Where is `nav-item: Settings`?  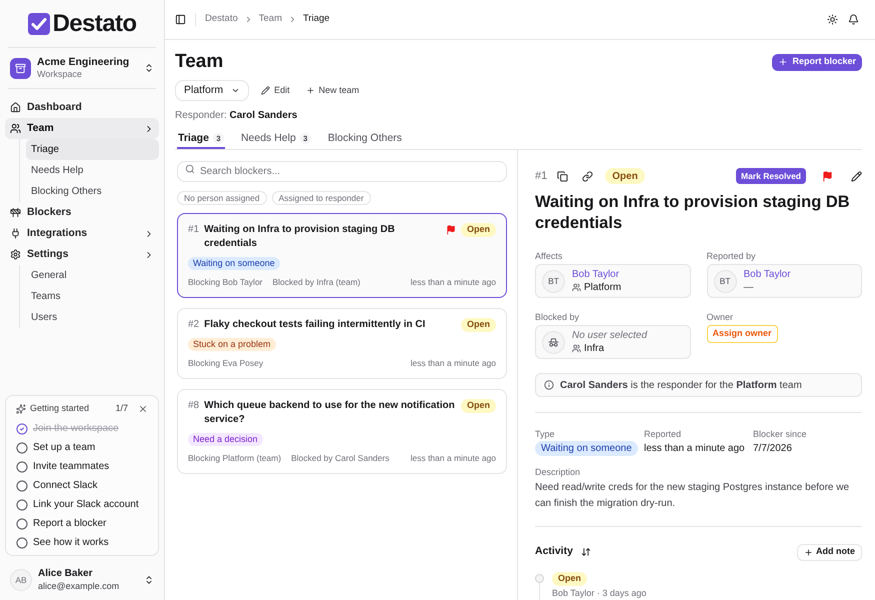 nav-item: Settings is located at coordinates (82, 254).